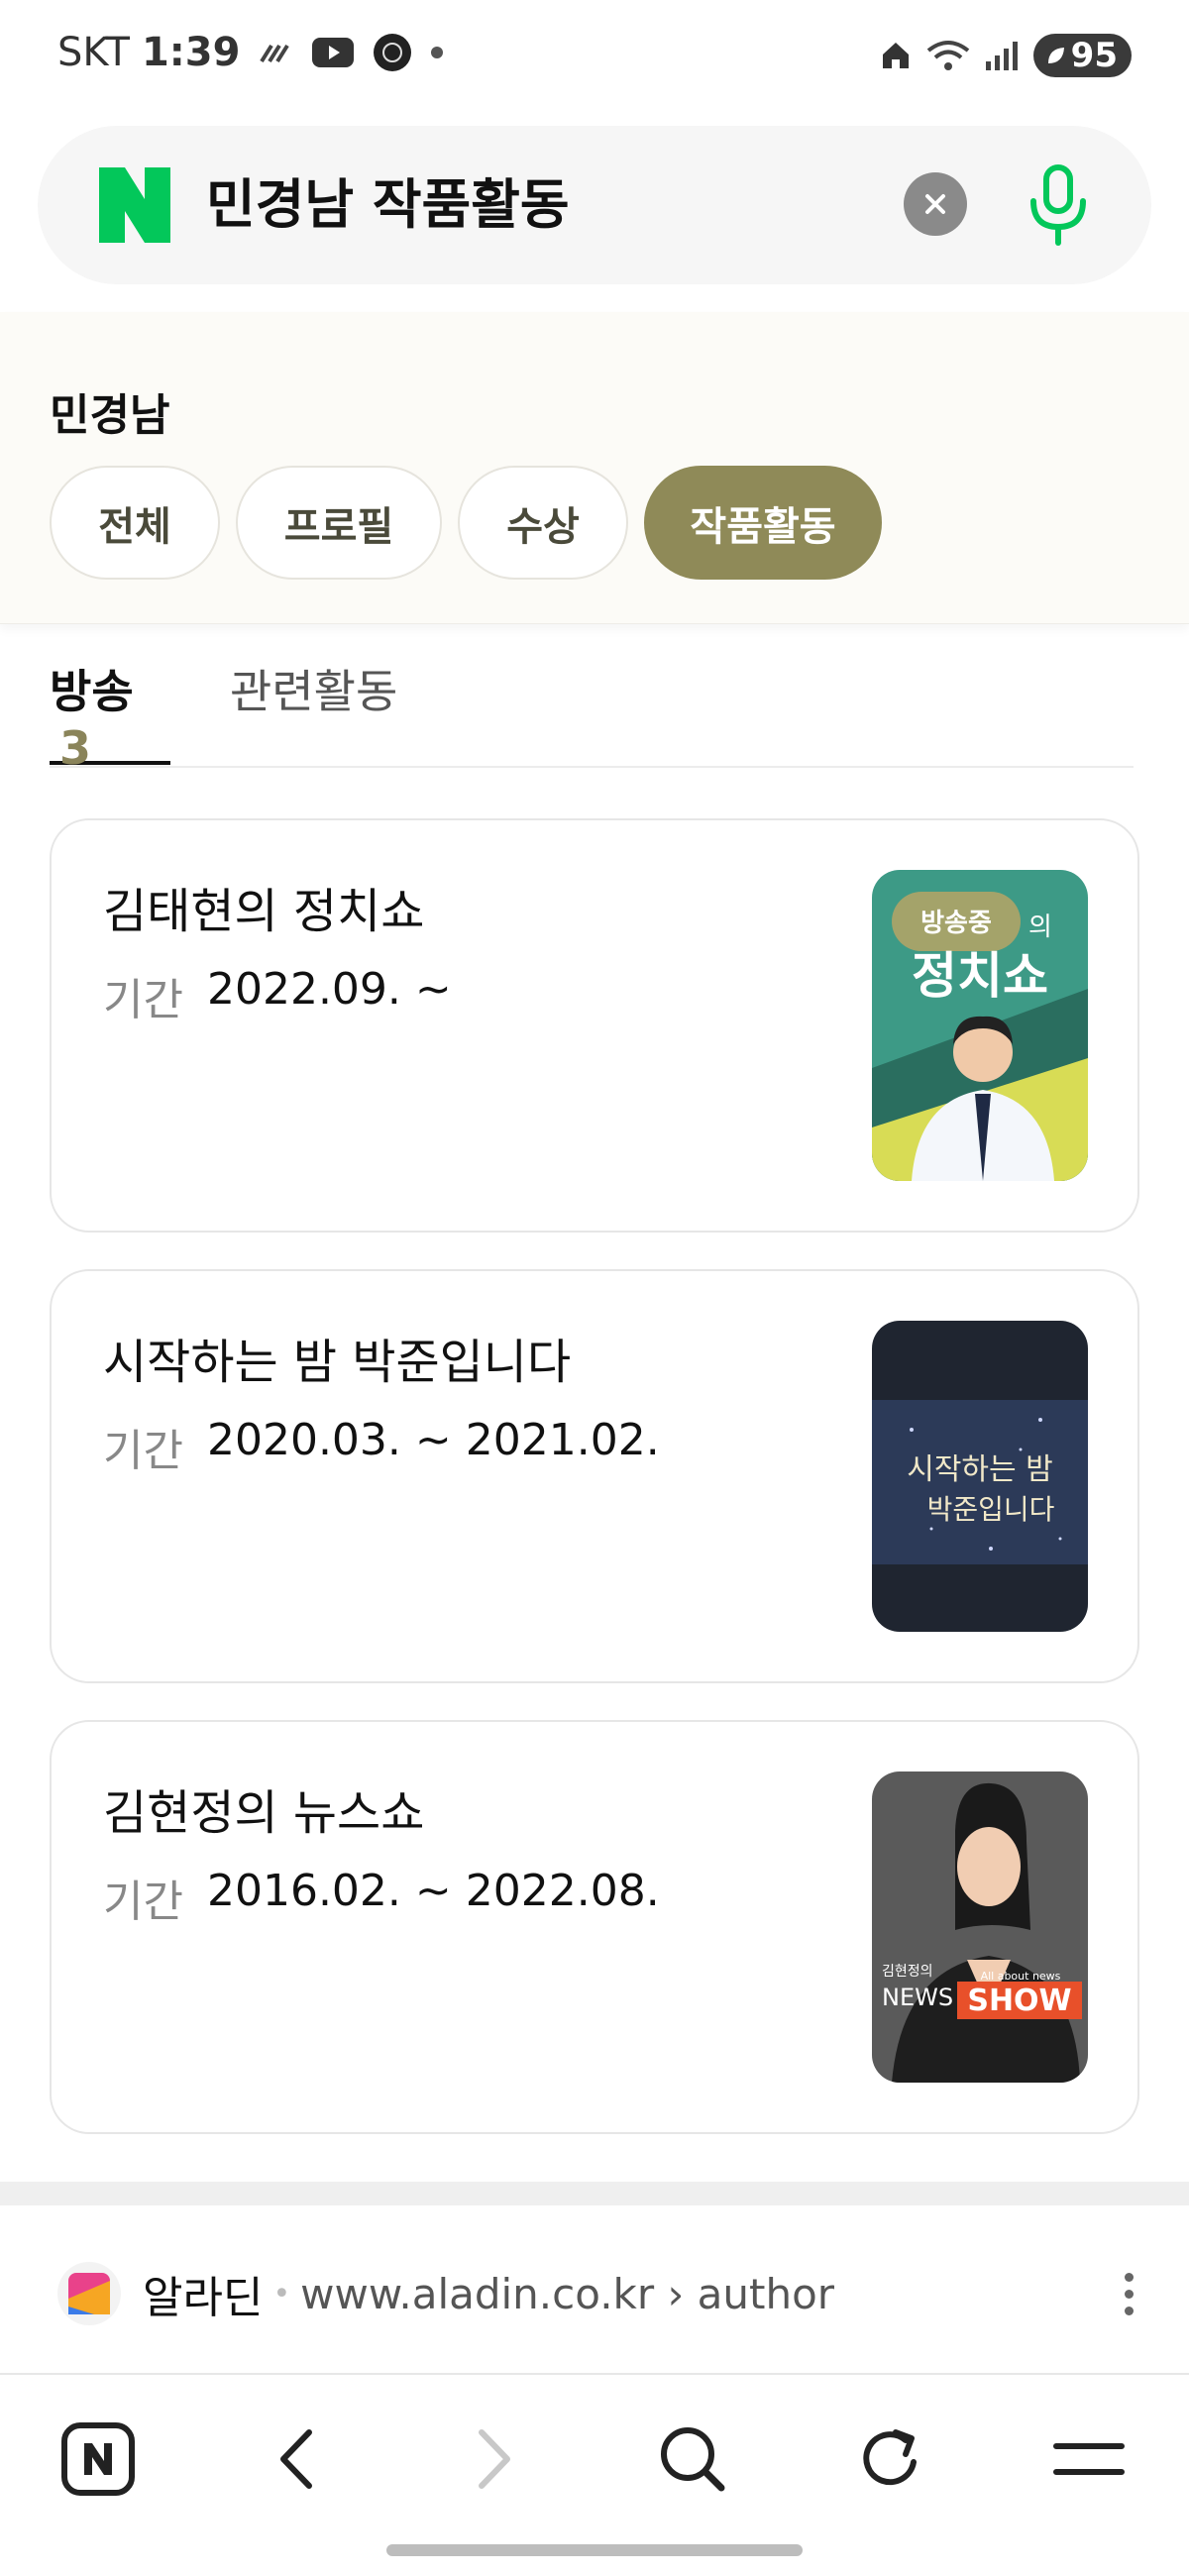 Image resolution: width=1189 pixels, height=2576 pixels. Describe the element at coordinates (94, 52) in the screenshot. I see `carrier-label: SKT` at that location.